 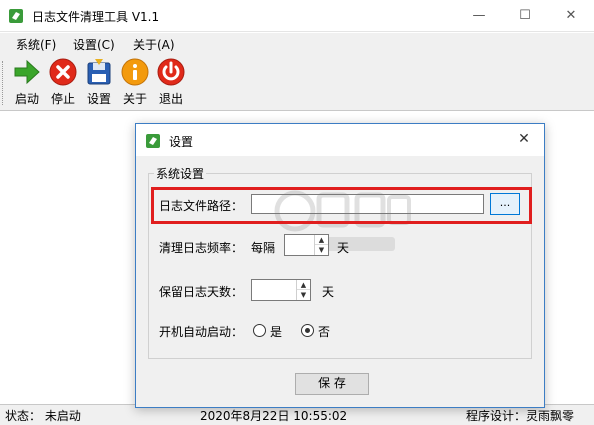 What do you see at coordinates (63, 72) in the screenshot?
I see `stop-icon` at bounding box center [63, 72].